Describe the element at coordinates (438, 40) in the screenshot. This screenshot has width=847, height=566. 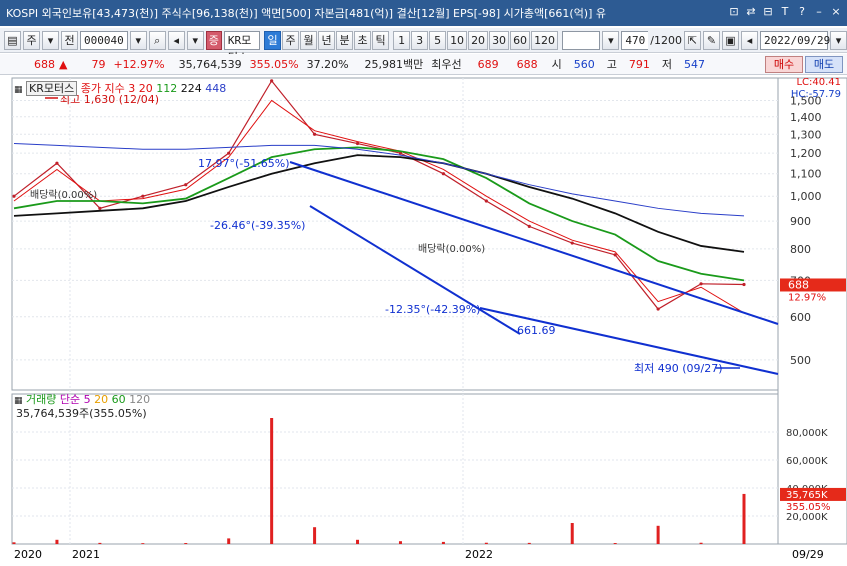
I see `interval-5: 5` at that location.